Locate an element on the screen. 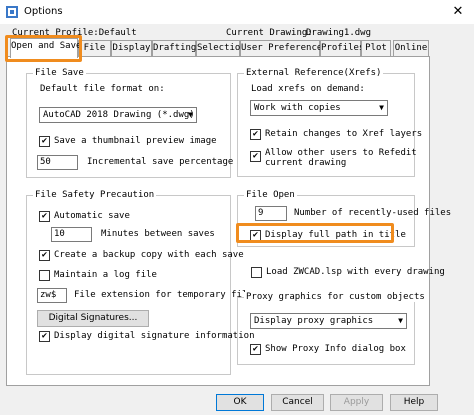  log-file-checkbox is located at coordinates (44, 275).